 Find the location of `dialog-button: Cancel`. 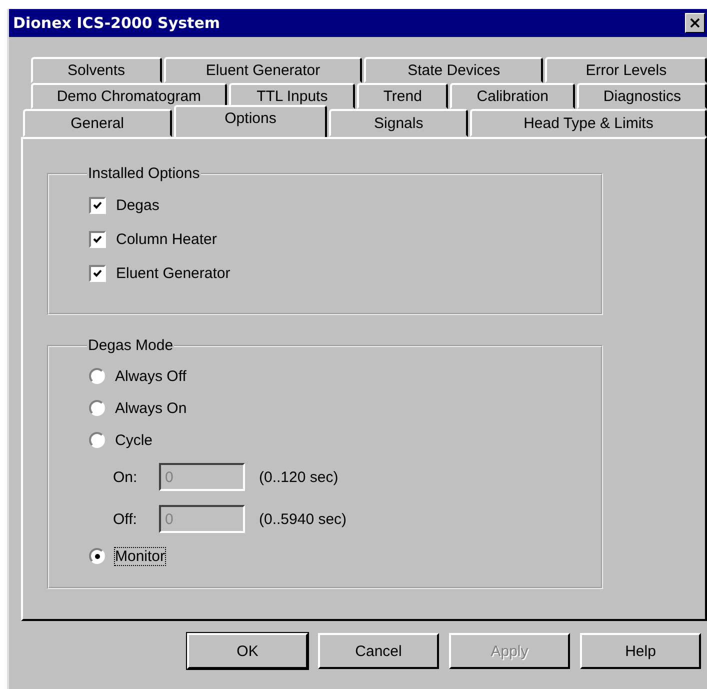

dialog-button: Cancel is located at coordinates (378, 651).